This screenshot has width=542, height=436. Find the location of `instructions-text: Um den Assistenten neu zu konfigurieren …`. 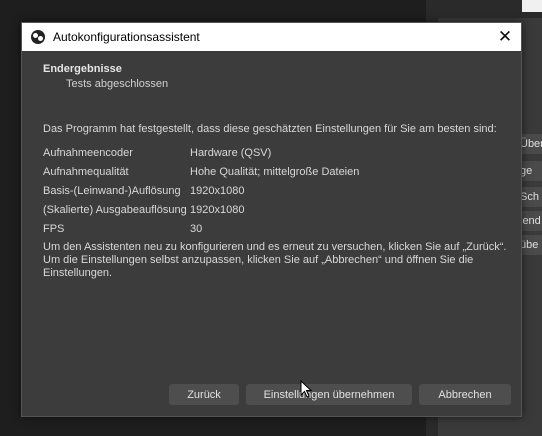

instructions-text: Um den Assistenten neu zu konfigurieren … is located at coordinates (275, 260).